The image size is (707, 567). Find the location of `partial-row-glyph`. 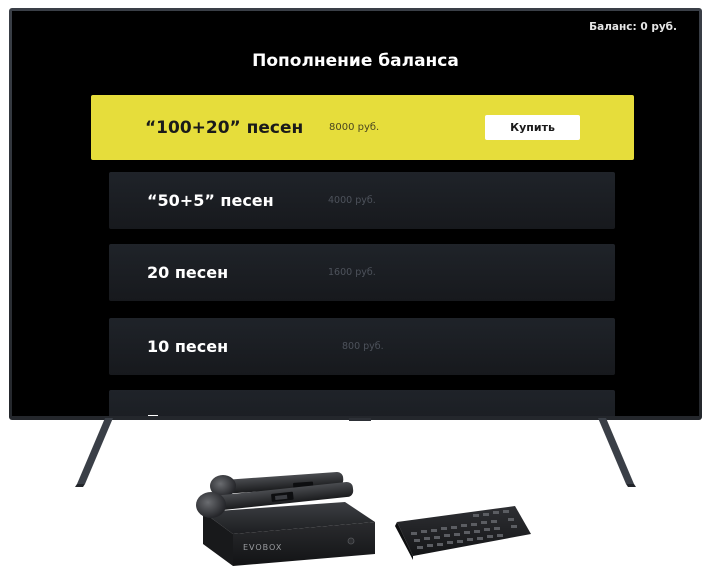

partial-row-glyph is located at coordinates (153, 415).